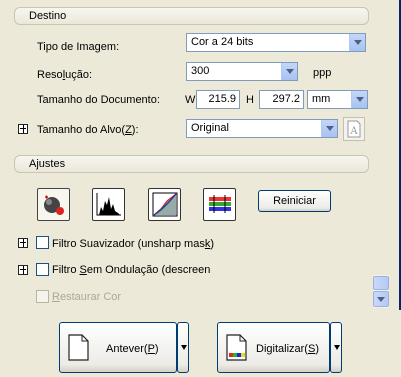  I want to click on scan-dropdown-button, so click(336, 347).